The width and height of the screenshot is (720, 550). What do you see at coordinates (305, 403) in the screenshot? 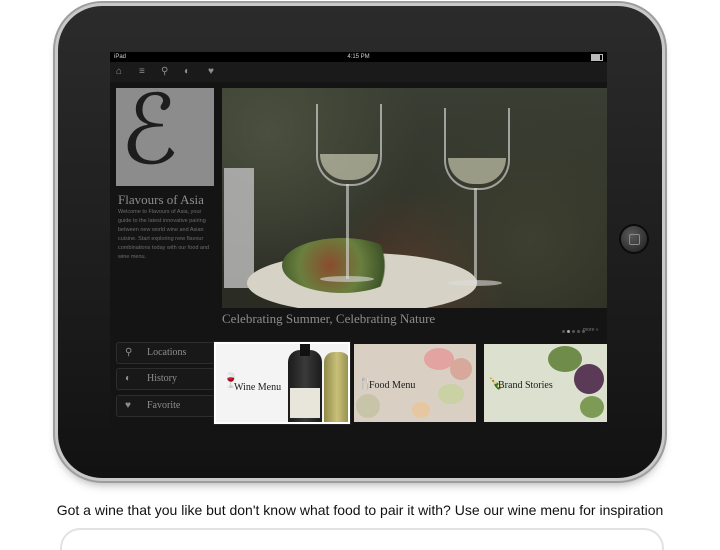
I see `wine-bottle-label` at bounding box center [305, 403].